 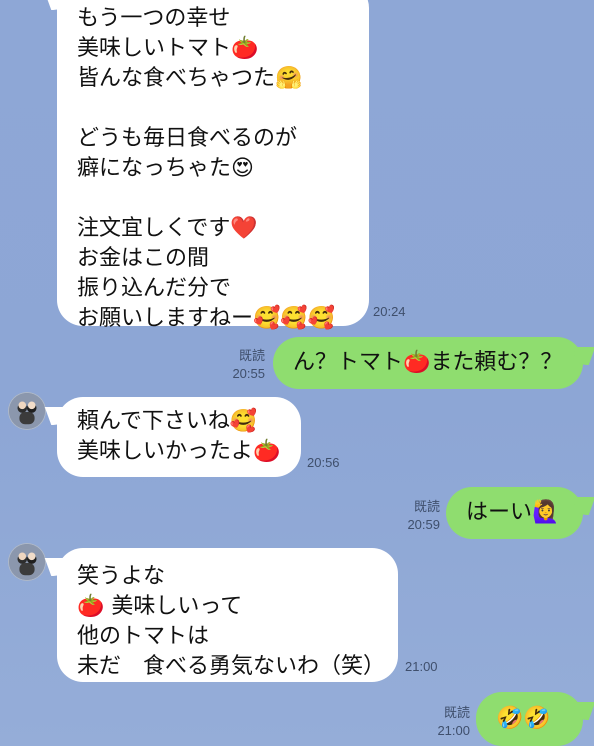 What do you see at coordinates (426, 506) in the screenshot?
I see `read-receipt-4: 既読` at bounding box center [426, 506].